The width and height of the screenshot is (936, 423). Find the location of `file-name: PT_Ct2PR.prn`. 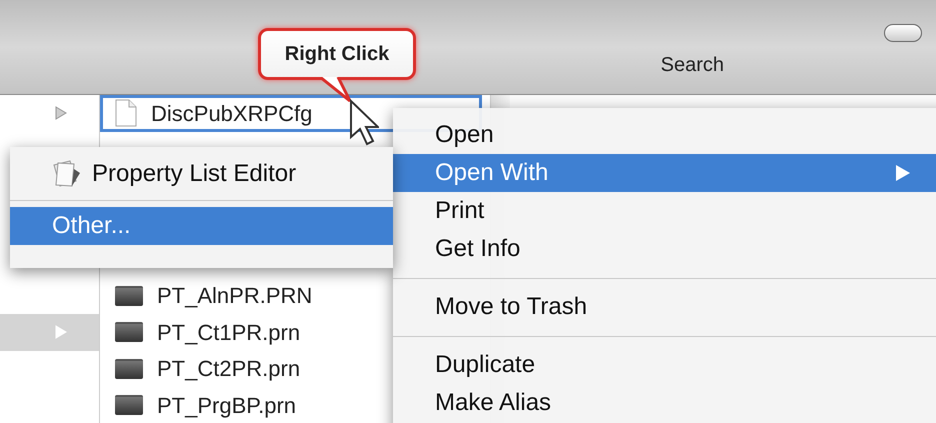

file-name: PT_Ct2PR.prn is located at coordinates (228, 369).